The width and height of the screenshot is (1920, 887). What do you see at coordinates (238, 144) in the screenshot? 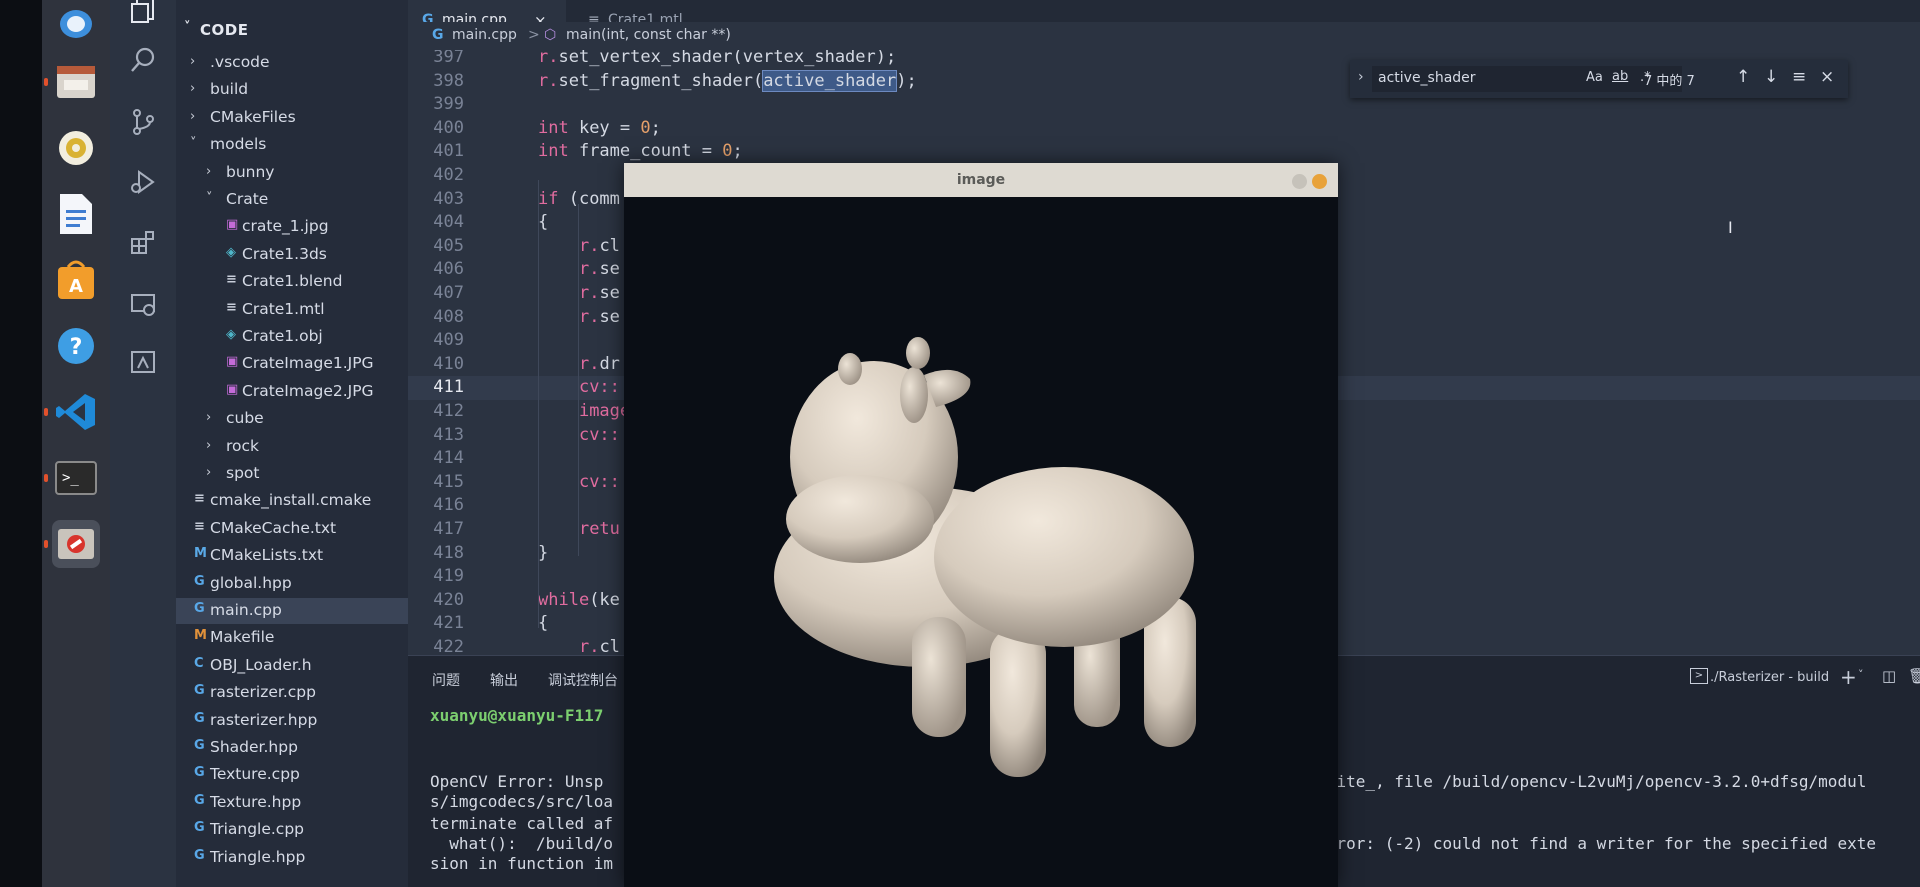
I see `tree-item-label: models` at bounding box center [238, 144].